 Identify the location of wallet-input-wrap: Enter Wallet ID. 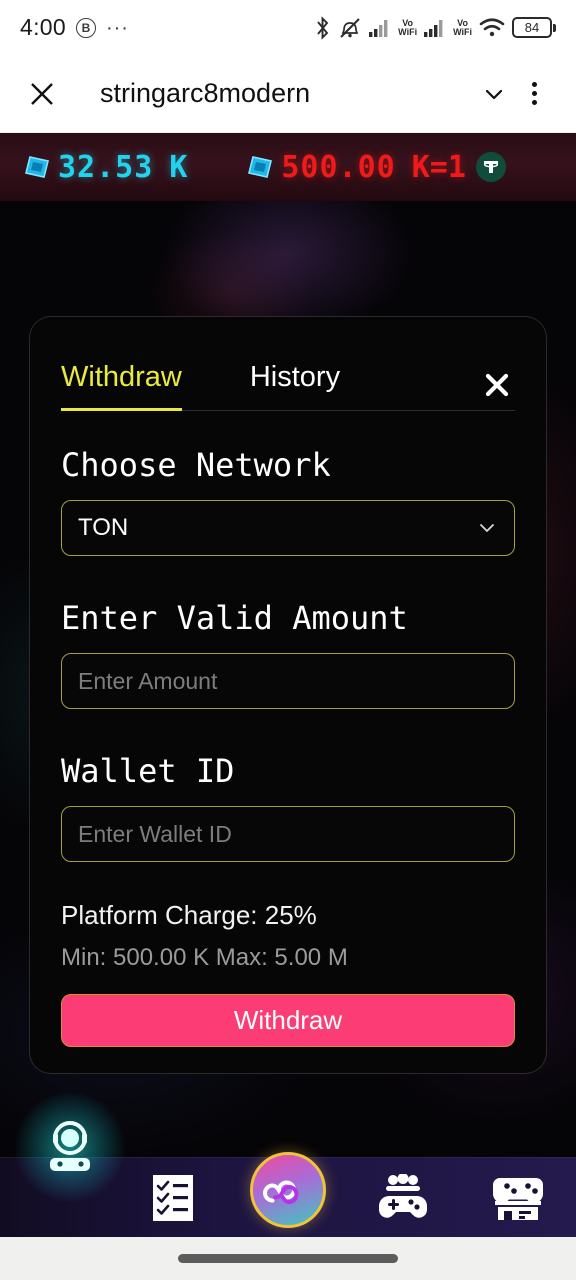
(288, 834).